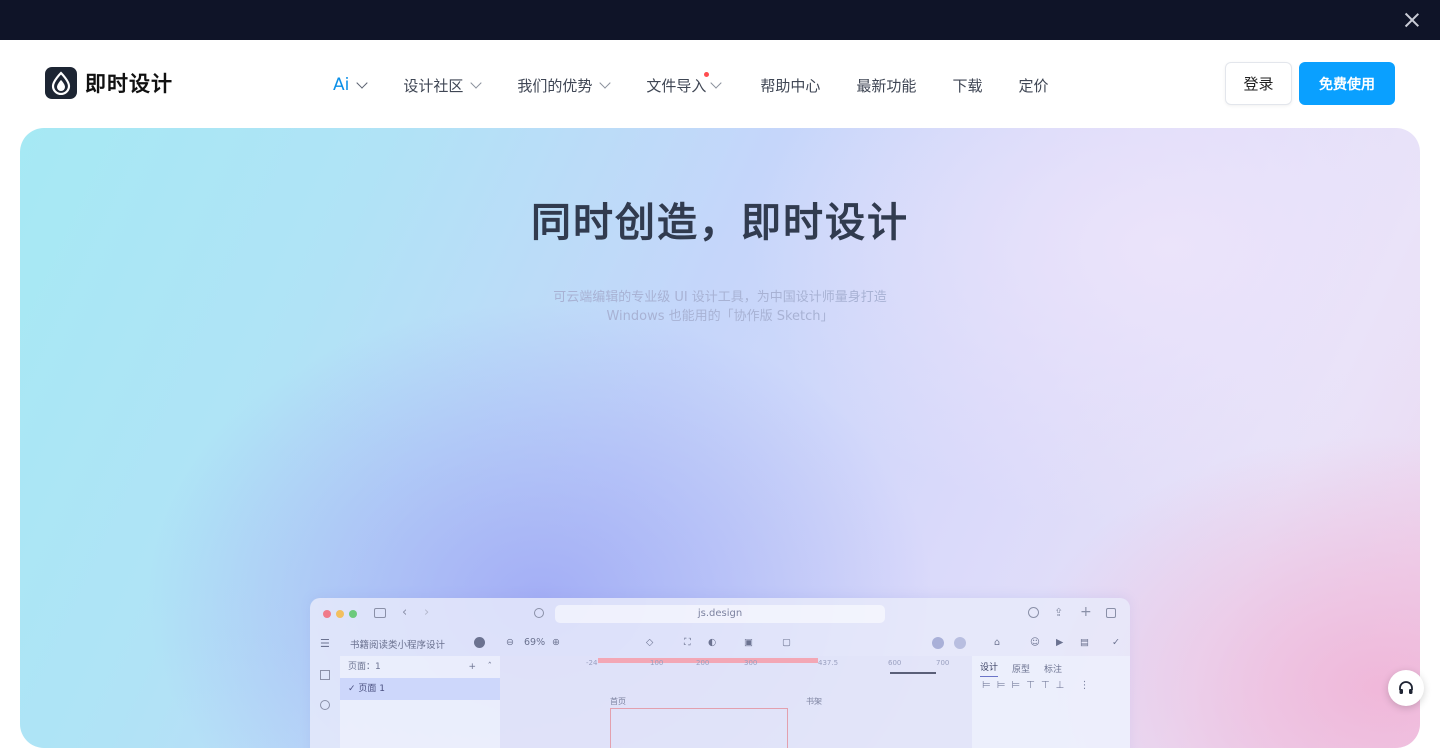  What do you see at coordinates (1059, 612) in the screenshot?
I see `share-icon: ⇪` at bounding box center [1059, 612].